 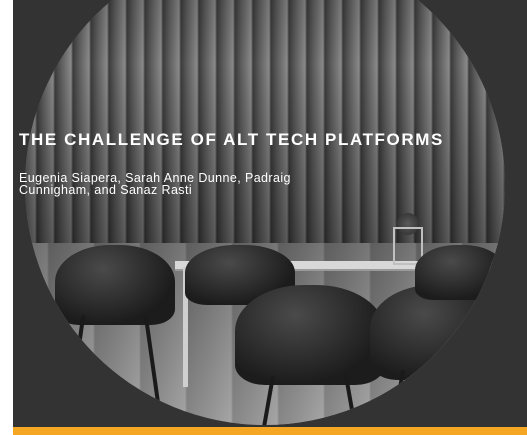 What do you see at coordinates (408, 239) in the screenshot?
I see `plant-decoration` at bounding box center [408, 239].